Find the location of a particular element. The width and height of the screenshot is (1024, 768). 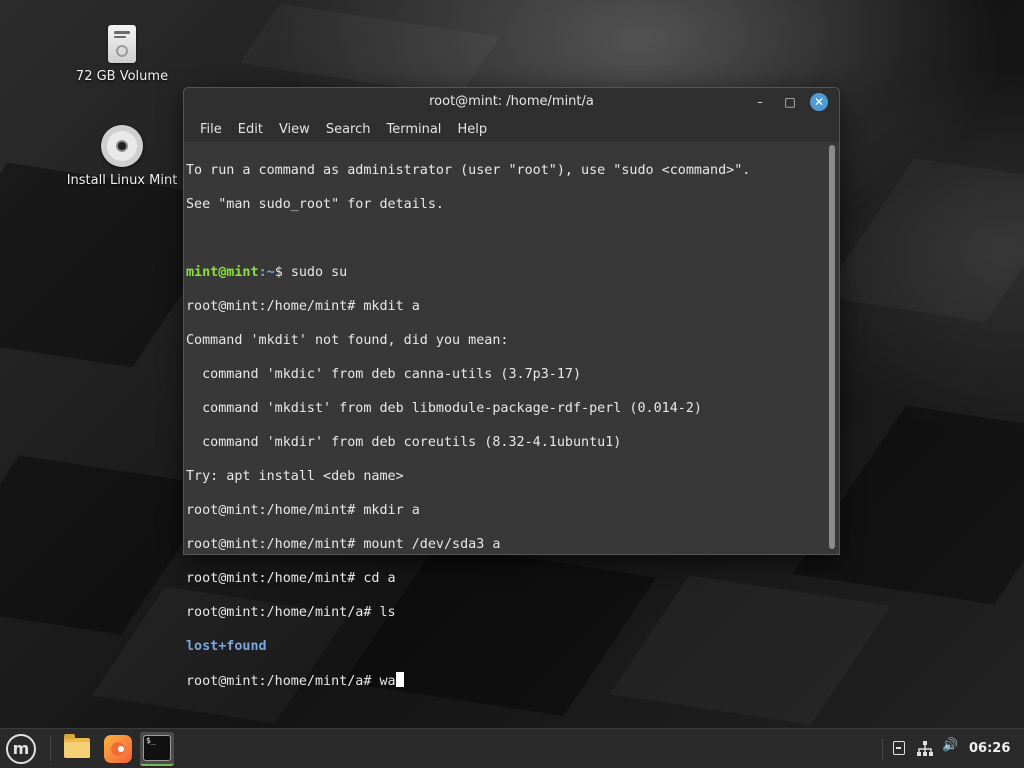

network-icon is located at coordinates (925, 749).